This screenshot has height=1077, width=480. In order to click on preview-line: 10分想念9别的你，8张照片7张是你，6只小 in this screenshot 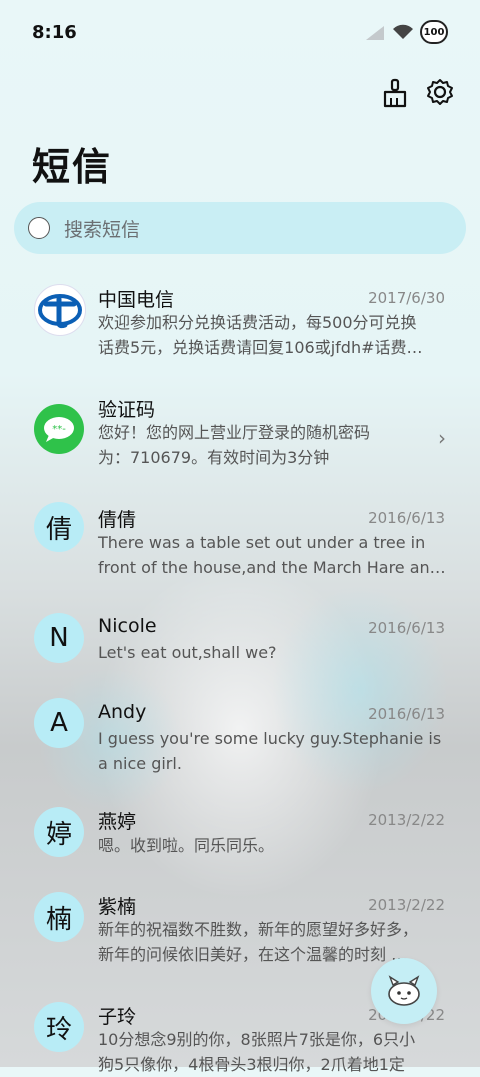, I will do `click(257, 1039)`.